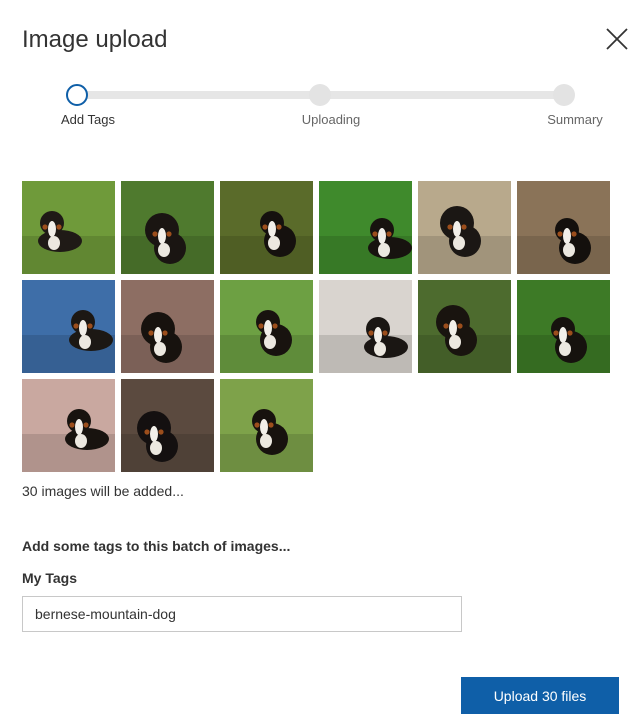  What do you see at coordinates (49, 578) in the screenshot?
I see `my-tags-label: My Tags` at bounding box center [49, 578].